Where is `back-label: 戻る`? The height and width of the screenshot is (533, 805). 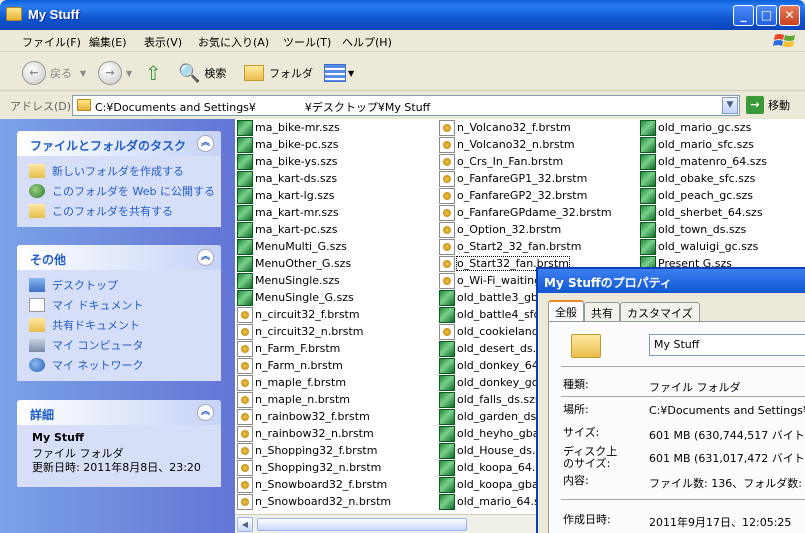 back-label: 戻る is located at coordinates (61, 73).